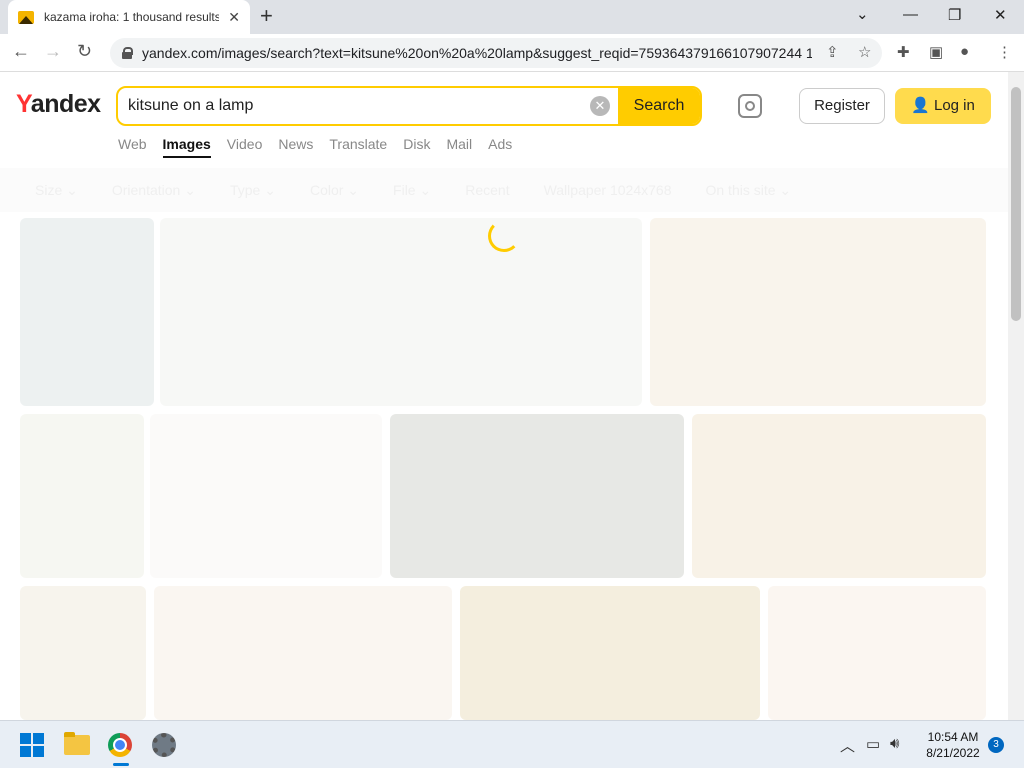 The height and width of the screenshot is (768, 1024). Describe the element at coordinates (132, 147) in the screenshot. I see `nav-item-web: Web` at that location.